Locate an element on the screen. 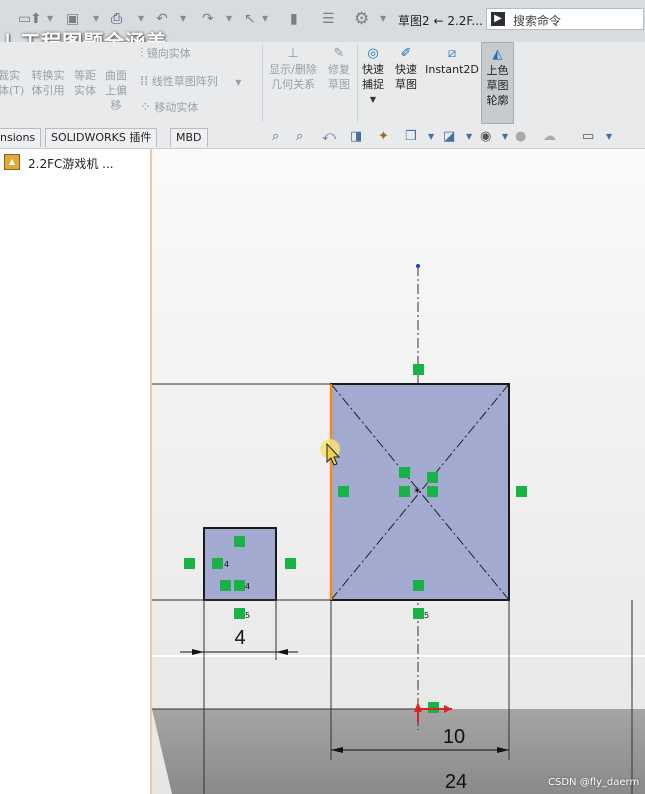  repair-sketch-button: ✎ 修复 草图 is located at coordinates (339, 69).